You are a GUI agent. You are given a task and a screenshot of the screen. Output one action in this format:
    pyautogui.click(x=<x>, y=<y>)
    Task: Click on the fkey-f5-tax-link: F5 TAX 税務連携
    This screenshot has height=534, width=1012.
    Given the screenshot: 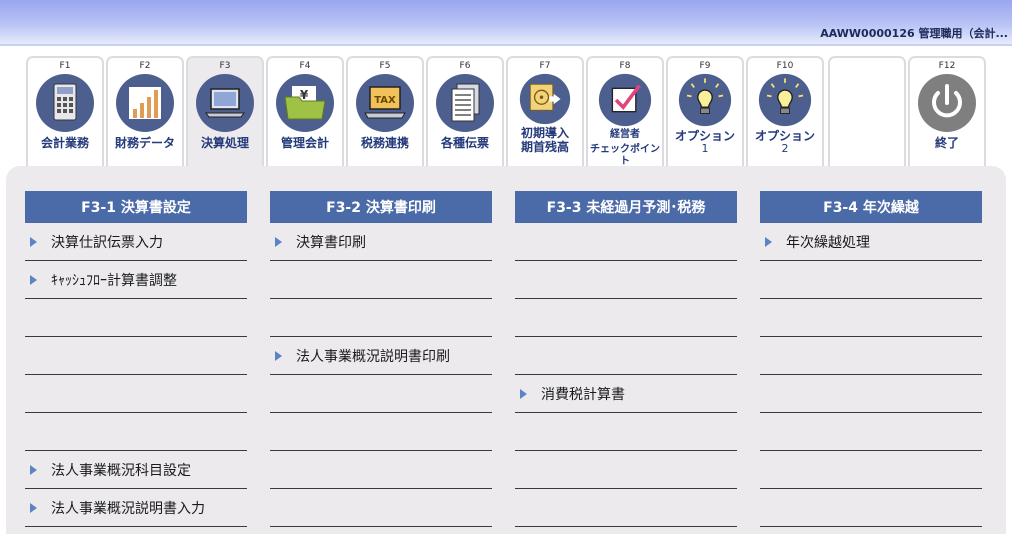 What is the action you would take?
    pyautogui.click(x=385, y=113)
    